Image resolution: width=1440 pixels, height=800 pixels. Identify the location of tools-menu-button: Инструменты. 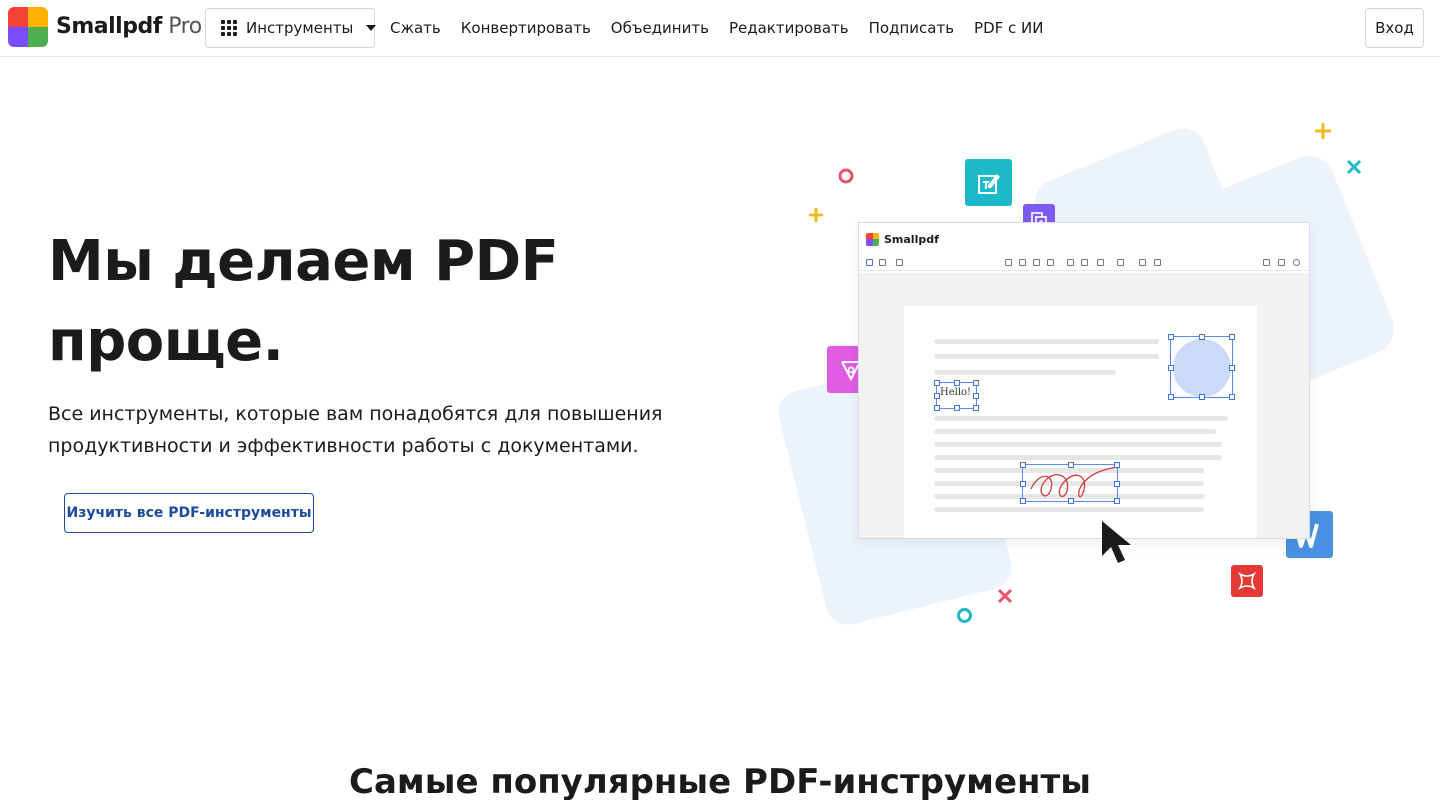
(291, 28).